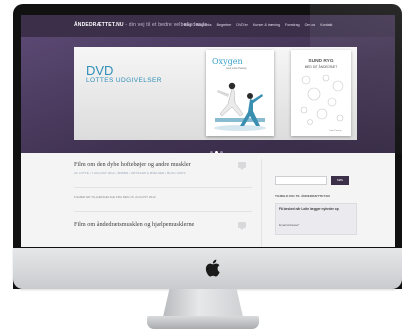  Describe the element at coordinates (301, 180) in the screenshot. I see `search-input` at that location.